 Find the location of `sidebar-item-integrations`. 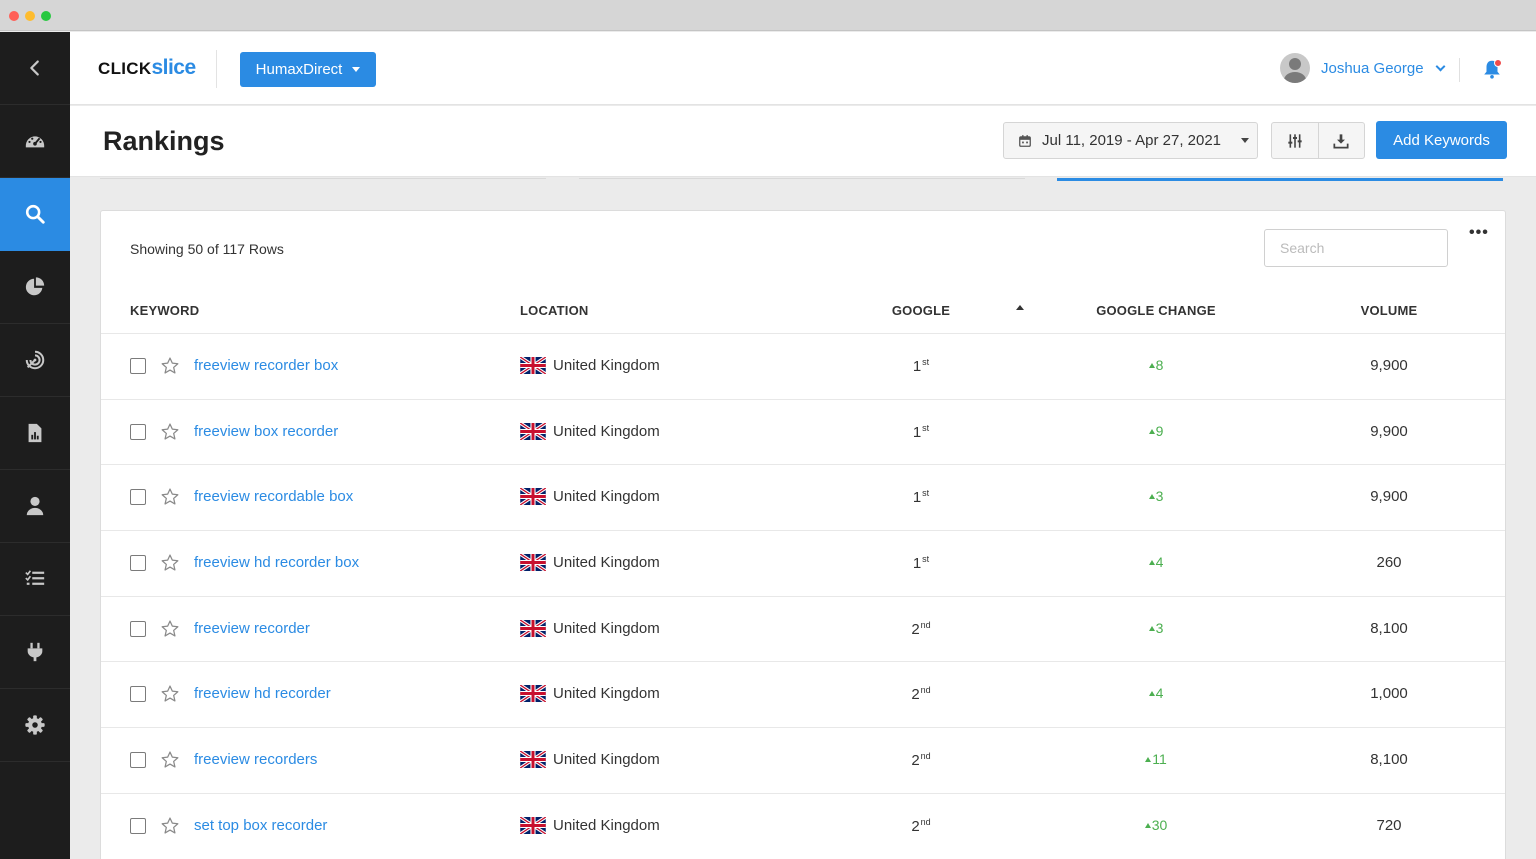

sidebar-item-integrations is located at coordinates (35, 652).